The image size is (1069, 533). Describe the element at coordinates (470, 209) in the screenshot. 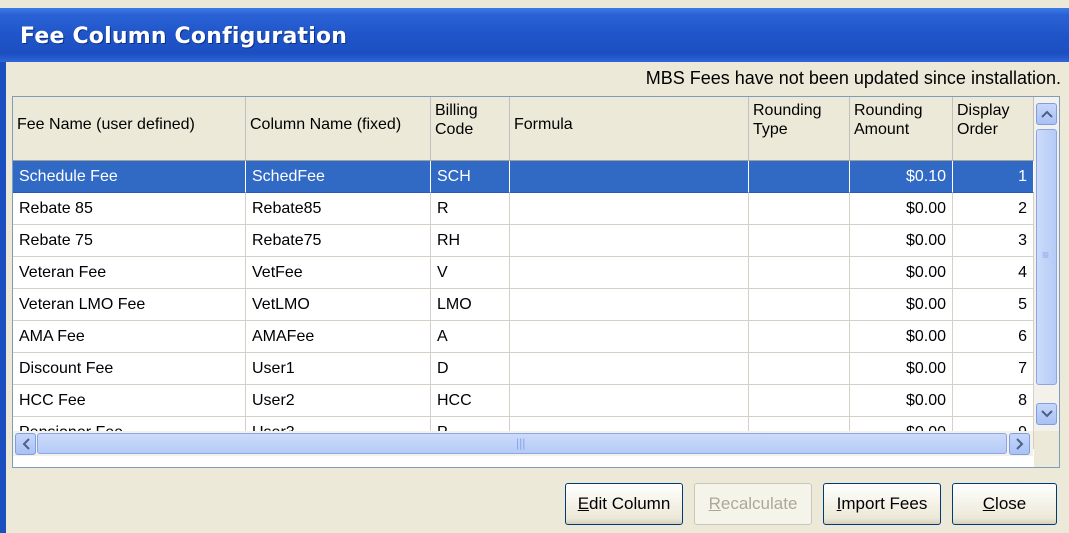

I see `cell-billing-code: R` at that location.